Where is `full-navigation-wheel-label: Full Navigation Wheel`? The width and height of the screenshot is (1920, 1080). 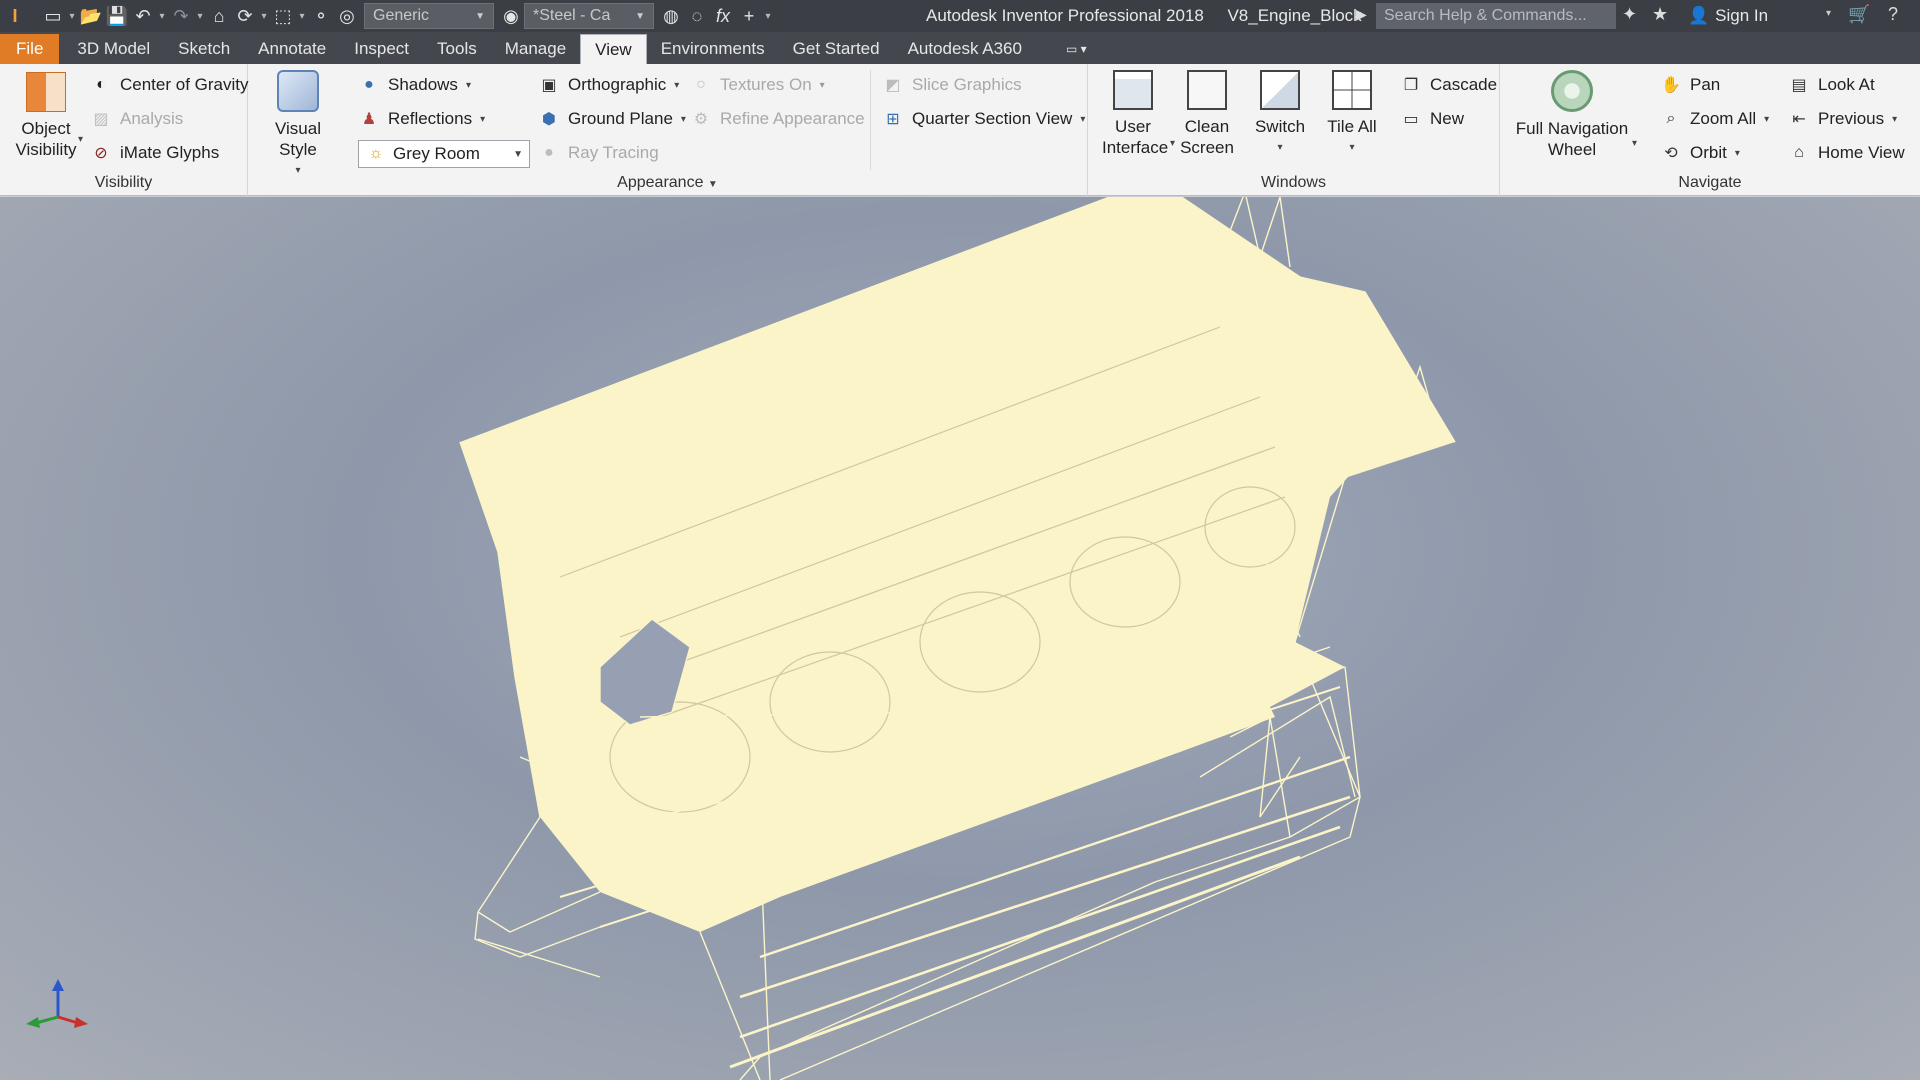
full-navigation-wheel-label: Full Navigation Wheel is located at coordinates (1572, 139).